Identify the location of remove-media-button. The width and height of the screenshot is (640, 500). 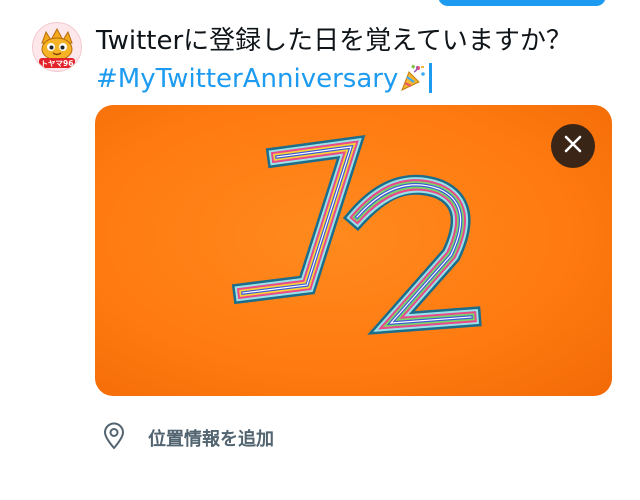
(573, 146).